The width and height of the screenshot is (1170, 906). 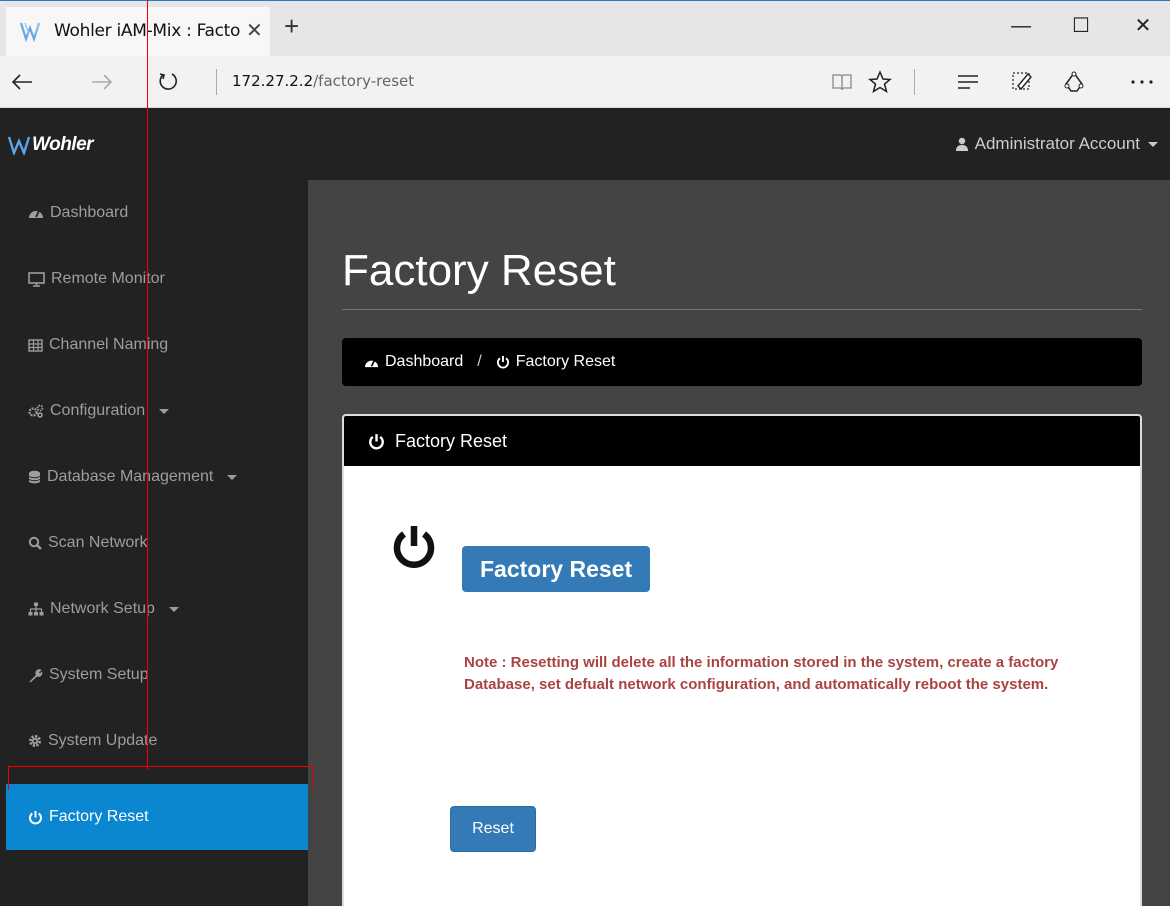 What do you see at coordinates (103, 740) in the screenshot?
I see `sidebar-item-label: System Update` at bounding box center [103, 740].